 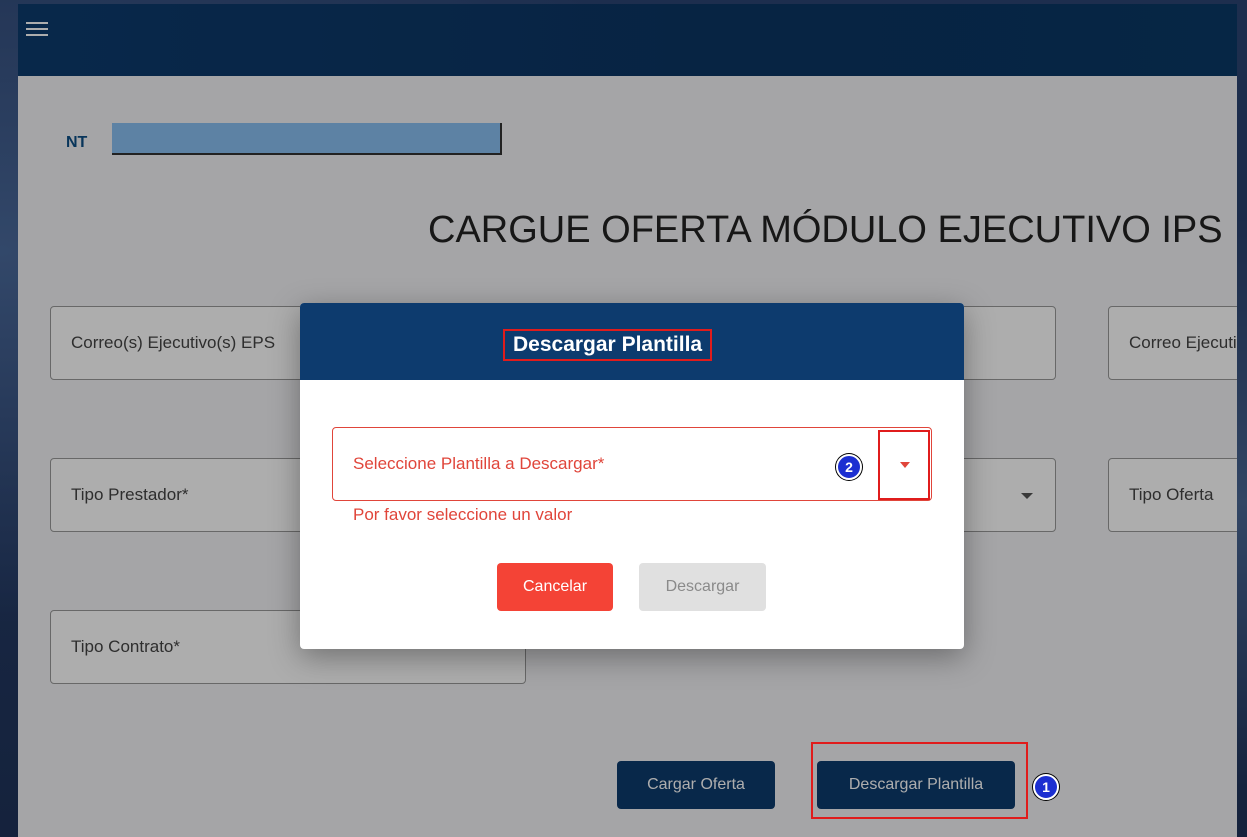 I want to click on dialog-title: Descargar Plantilla, so click(x=607, y=345).